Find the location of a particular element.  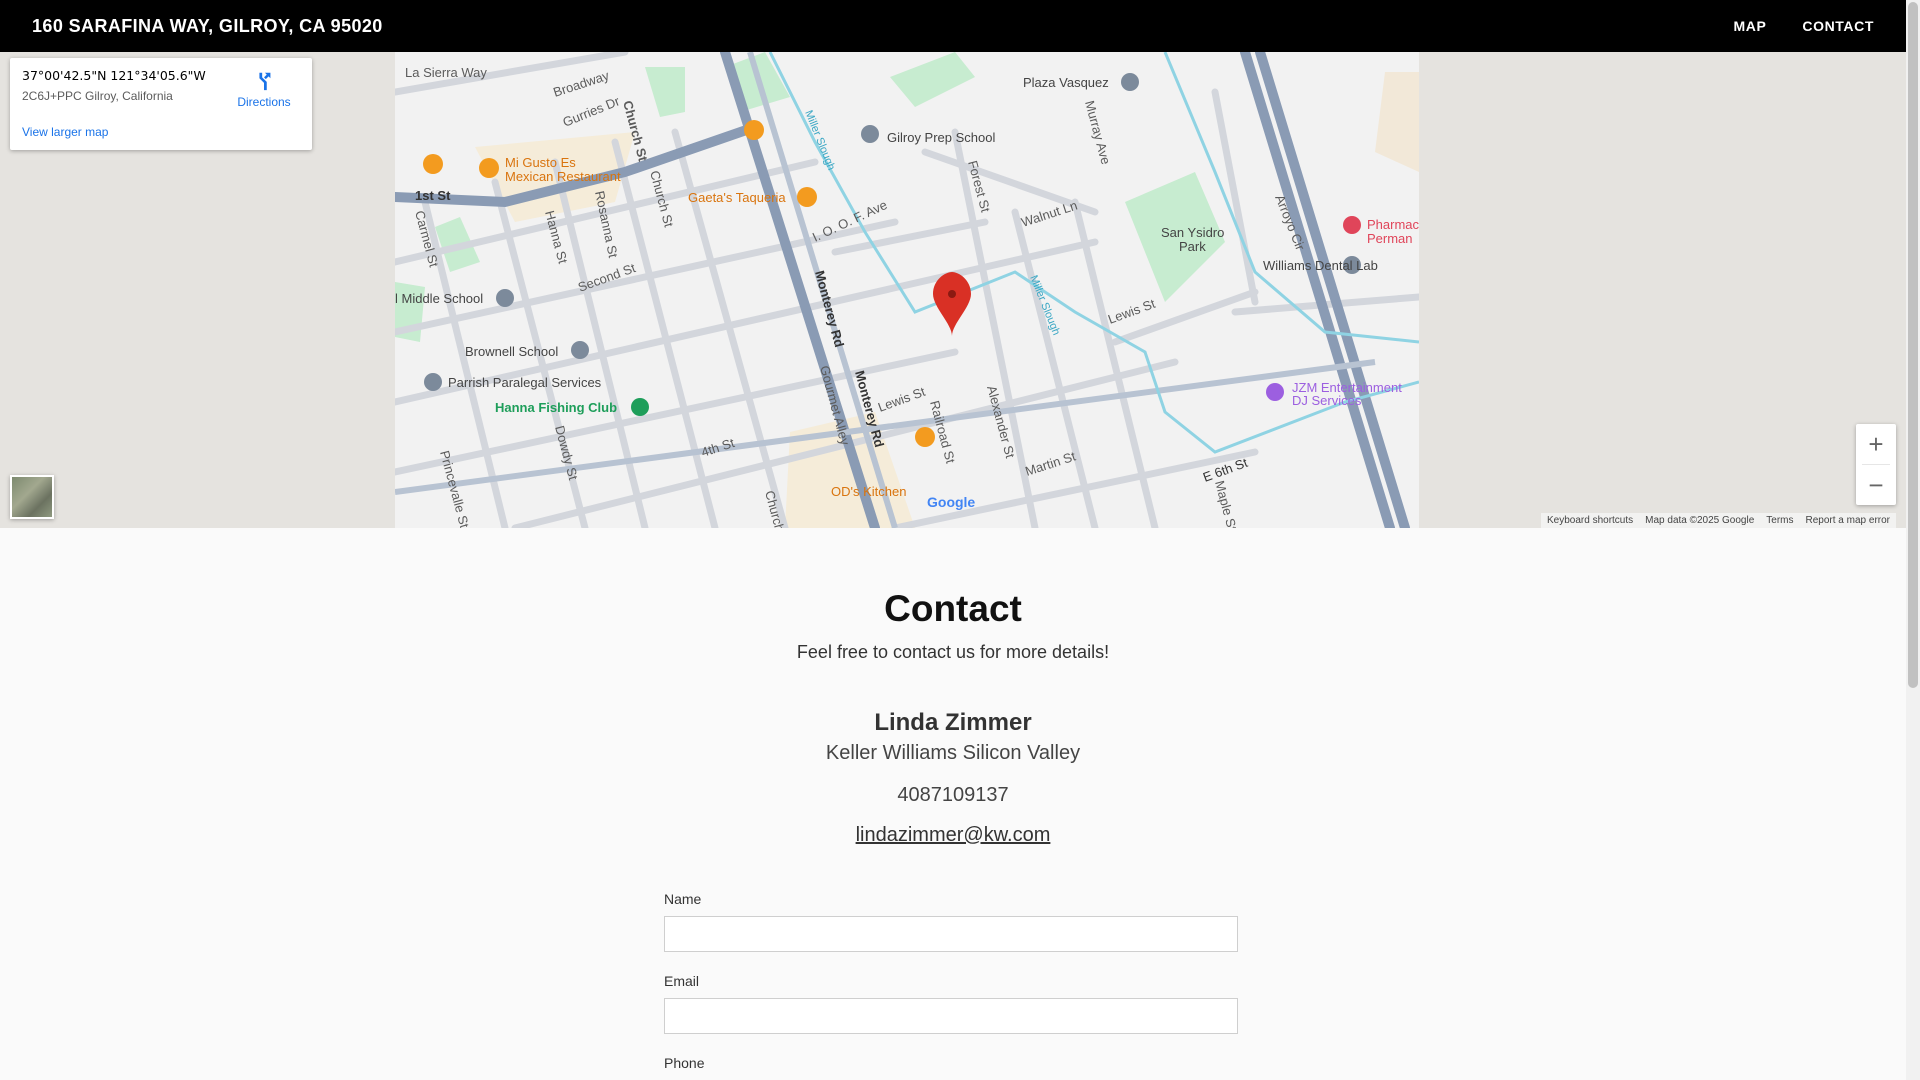

svg-text: Mi Gusto Es is located at coordinates (540, 162).